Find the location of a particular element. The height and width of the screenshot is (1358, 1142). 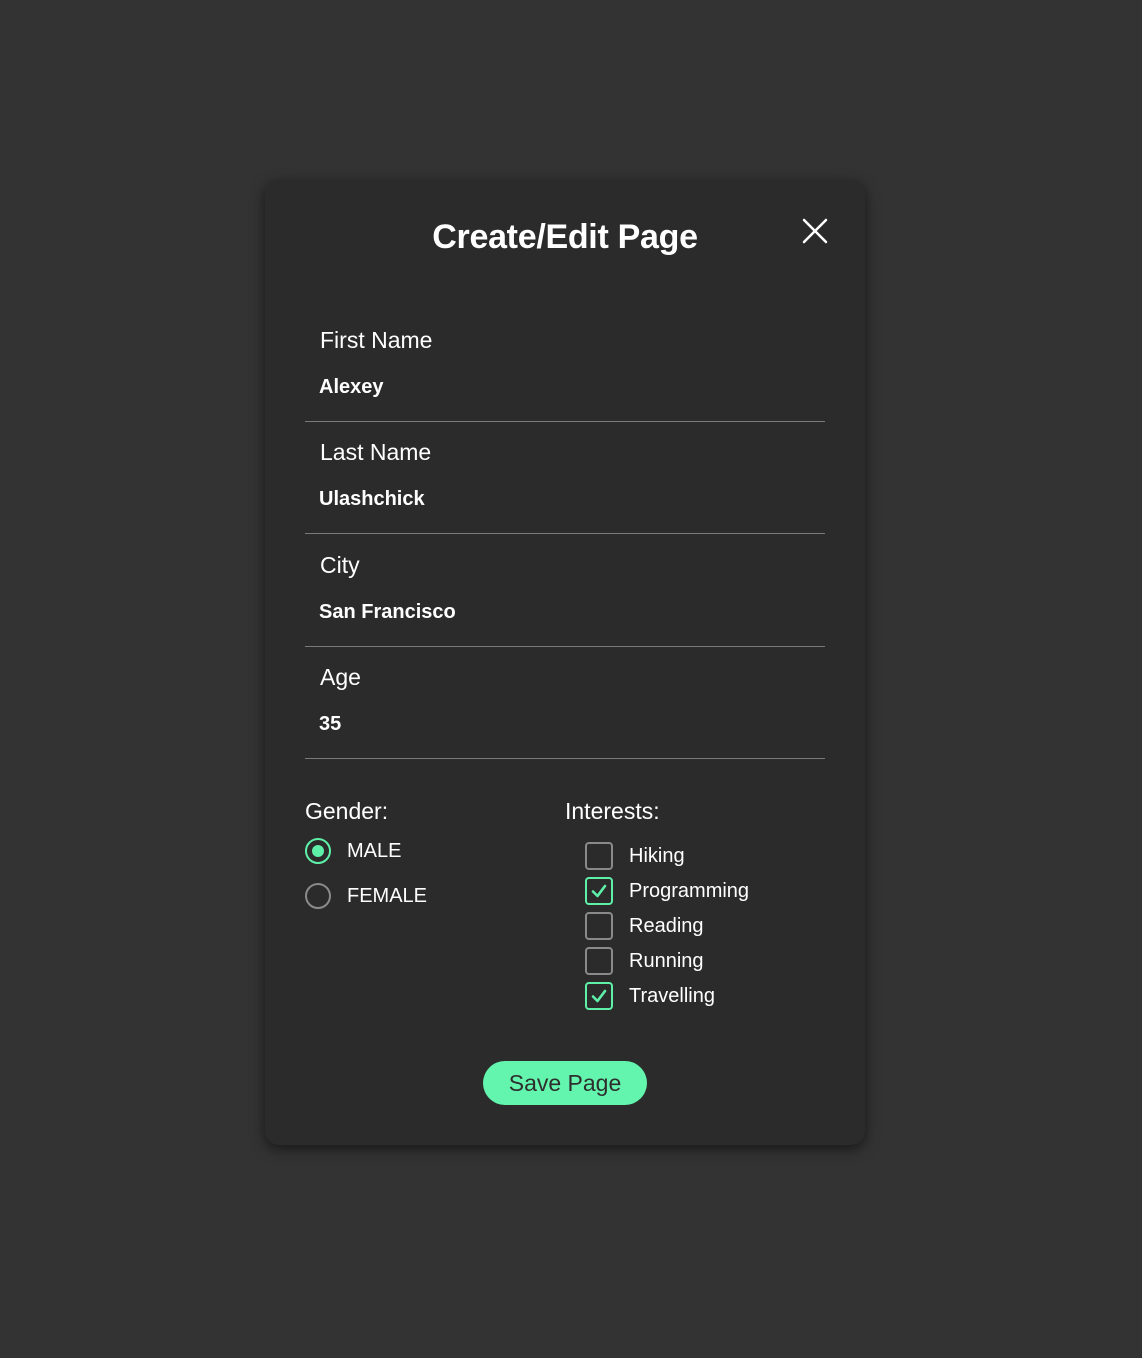

close-button is located at coordinates (815, 231).